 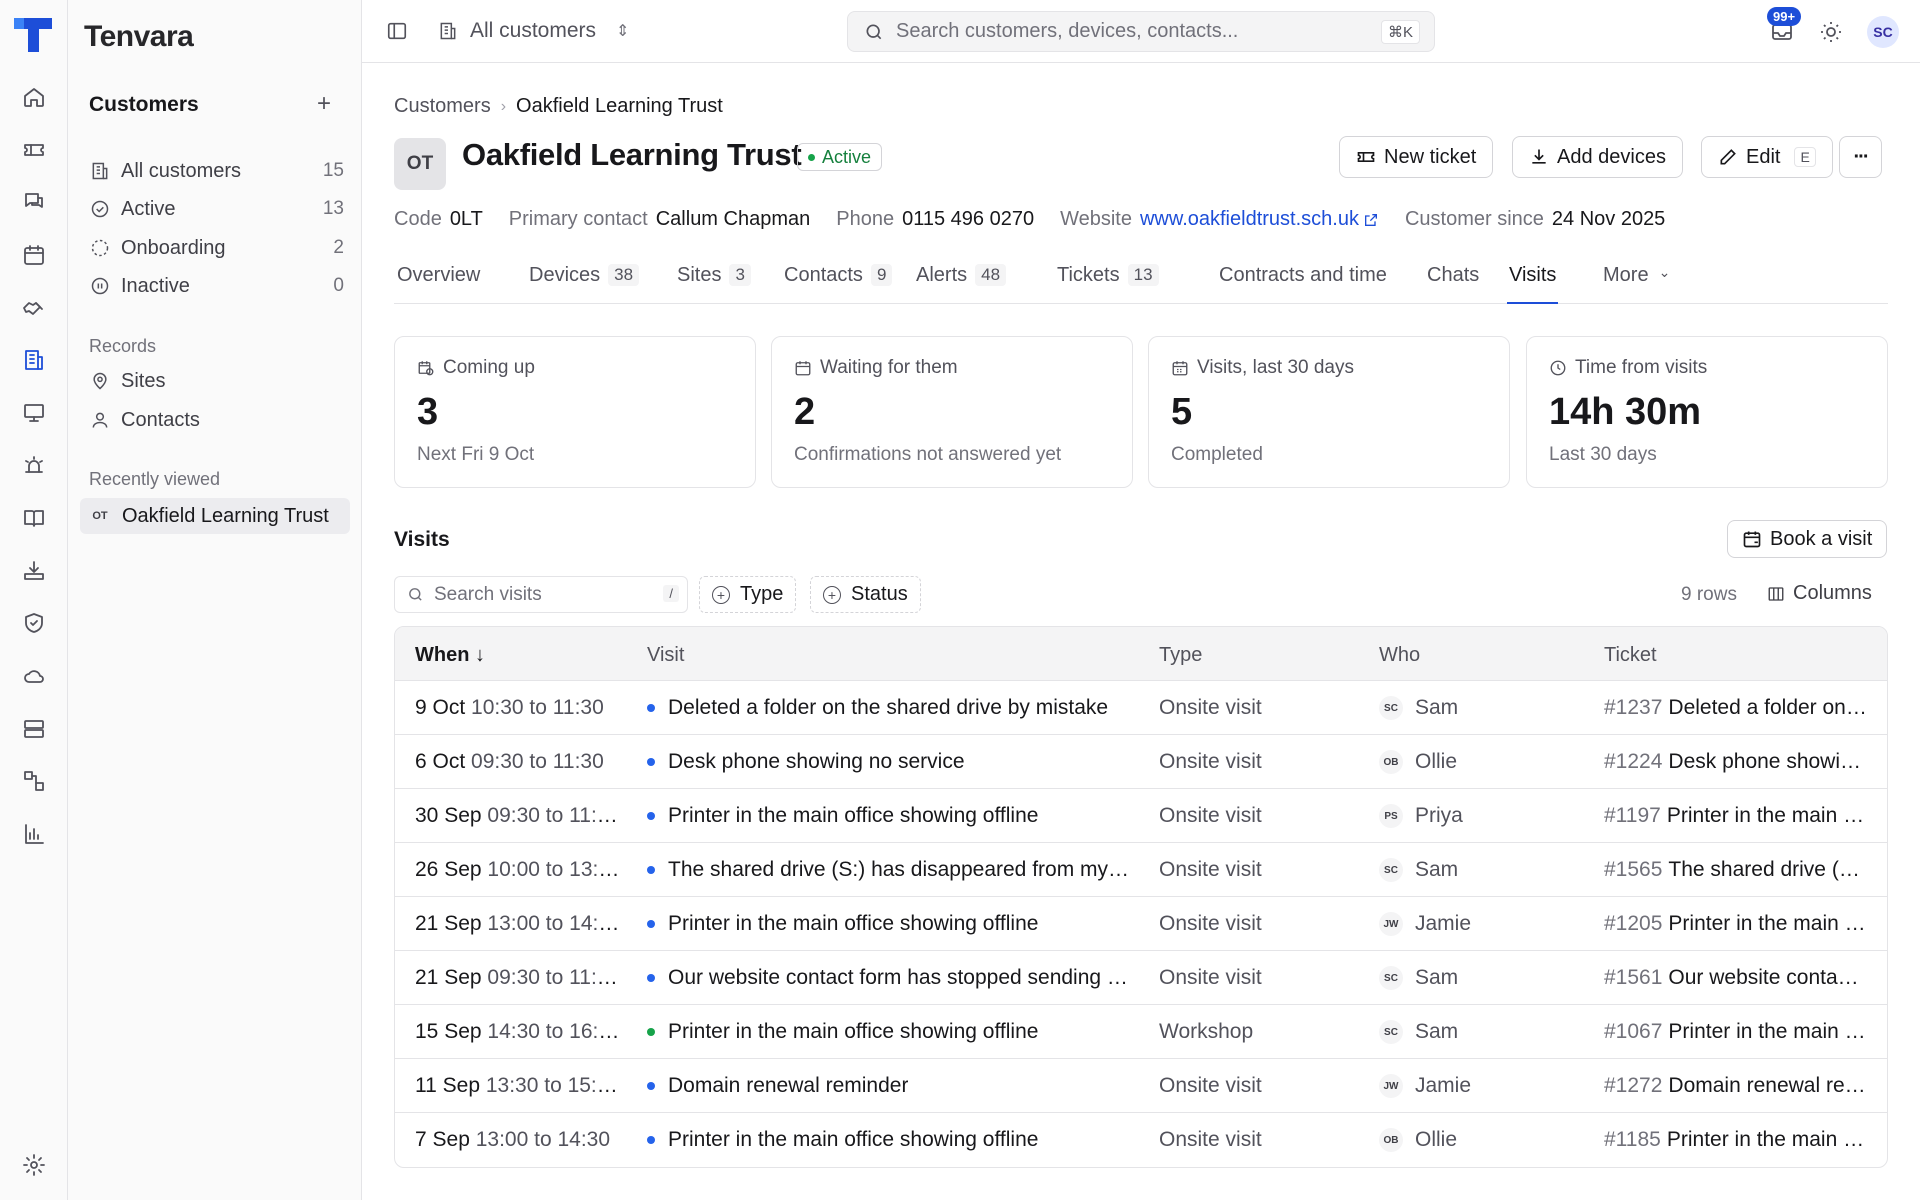 What do you see at coordinates (215, 516) in the screenshot?
I see `recent-item-oakfield: OT Oakfield Learning Trust` at bounding box center [215, 516].